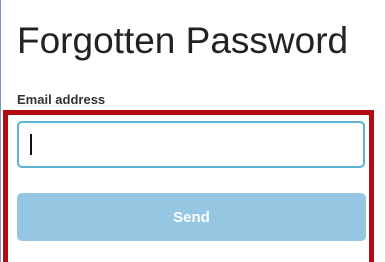  What do you see at coordinates (0, 131) in the screenshot?
I see `panel-left-border` at bounding box center [0, 131].